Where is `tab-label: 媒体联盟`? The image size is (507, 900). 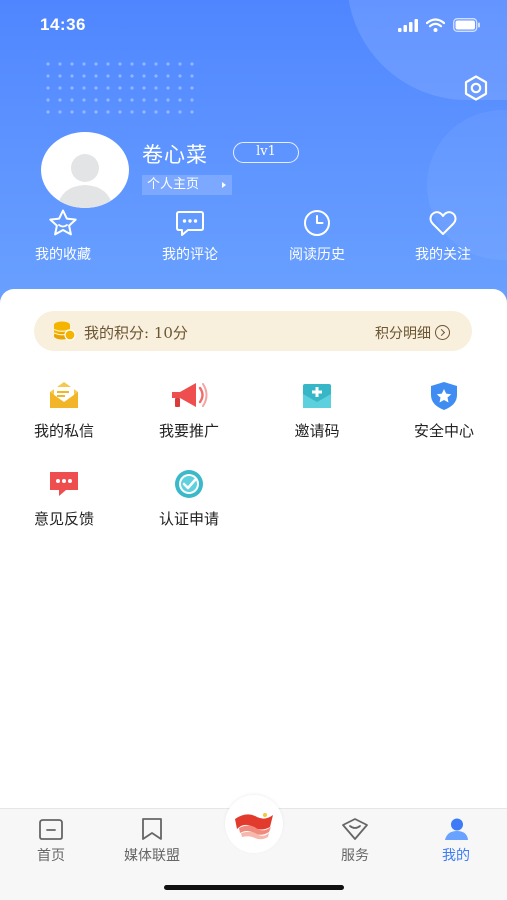 tab-label: 媒体联盟 is located at coordinates (152, 856).